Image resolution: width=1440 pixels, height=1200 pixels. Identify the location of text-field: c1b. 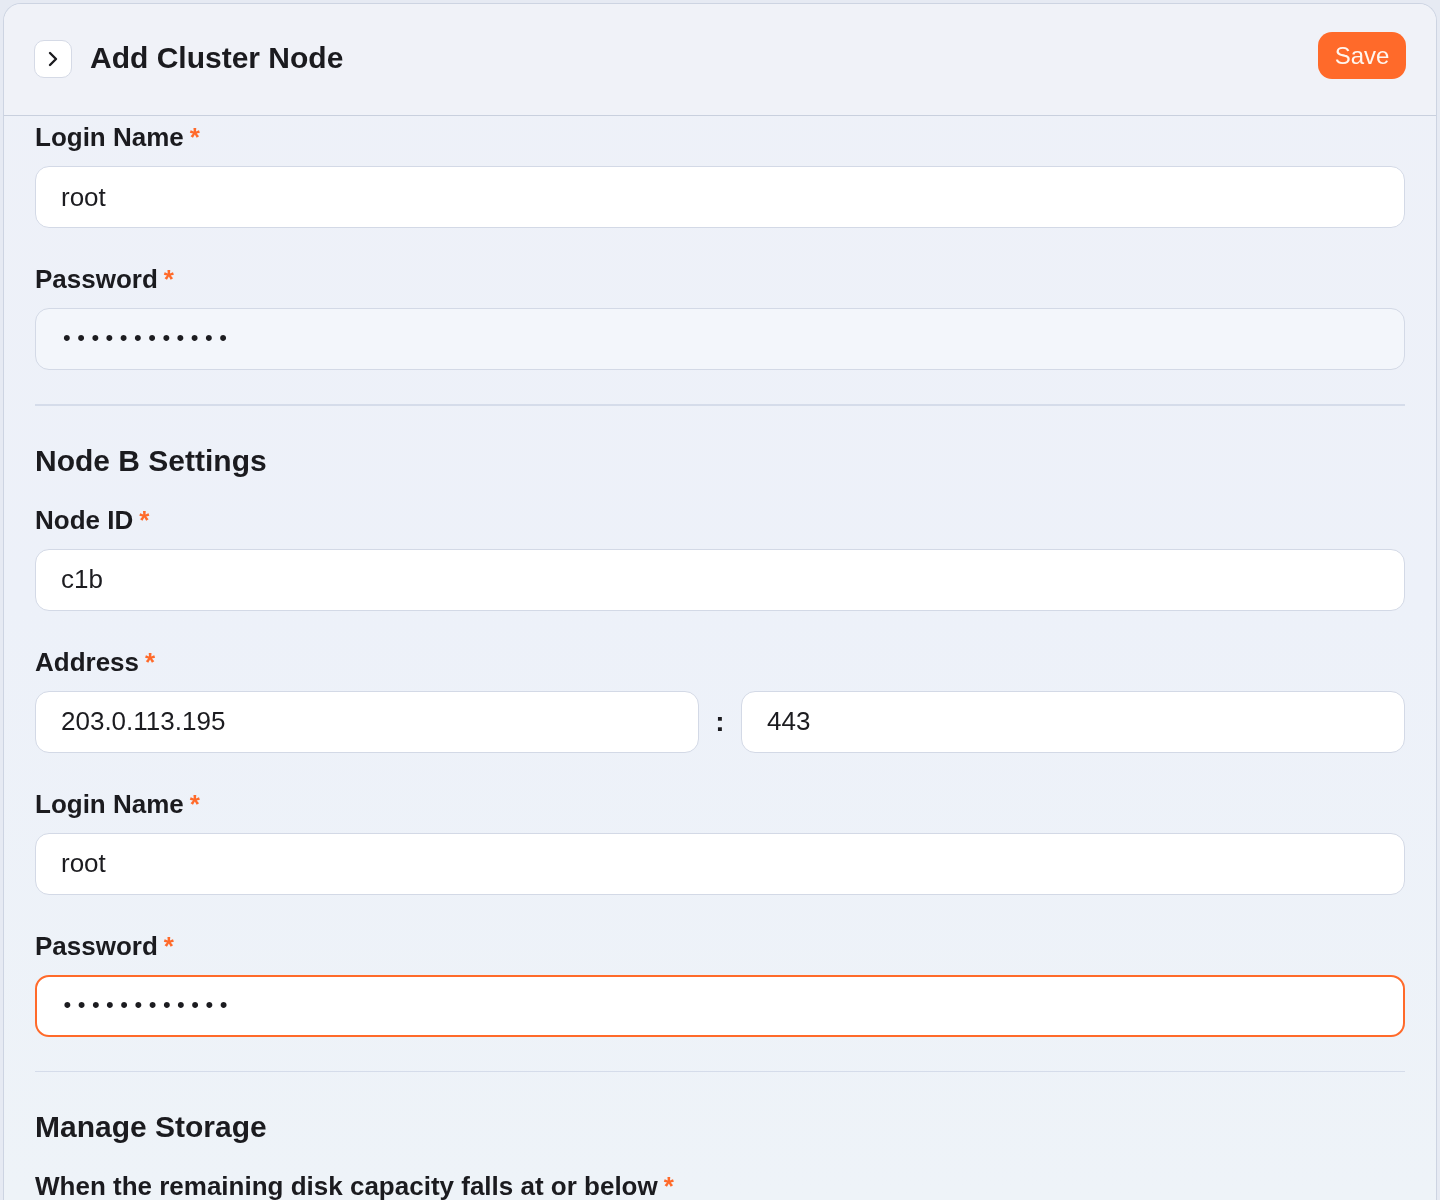
(720, 579).